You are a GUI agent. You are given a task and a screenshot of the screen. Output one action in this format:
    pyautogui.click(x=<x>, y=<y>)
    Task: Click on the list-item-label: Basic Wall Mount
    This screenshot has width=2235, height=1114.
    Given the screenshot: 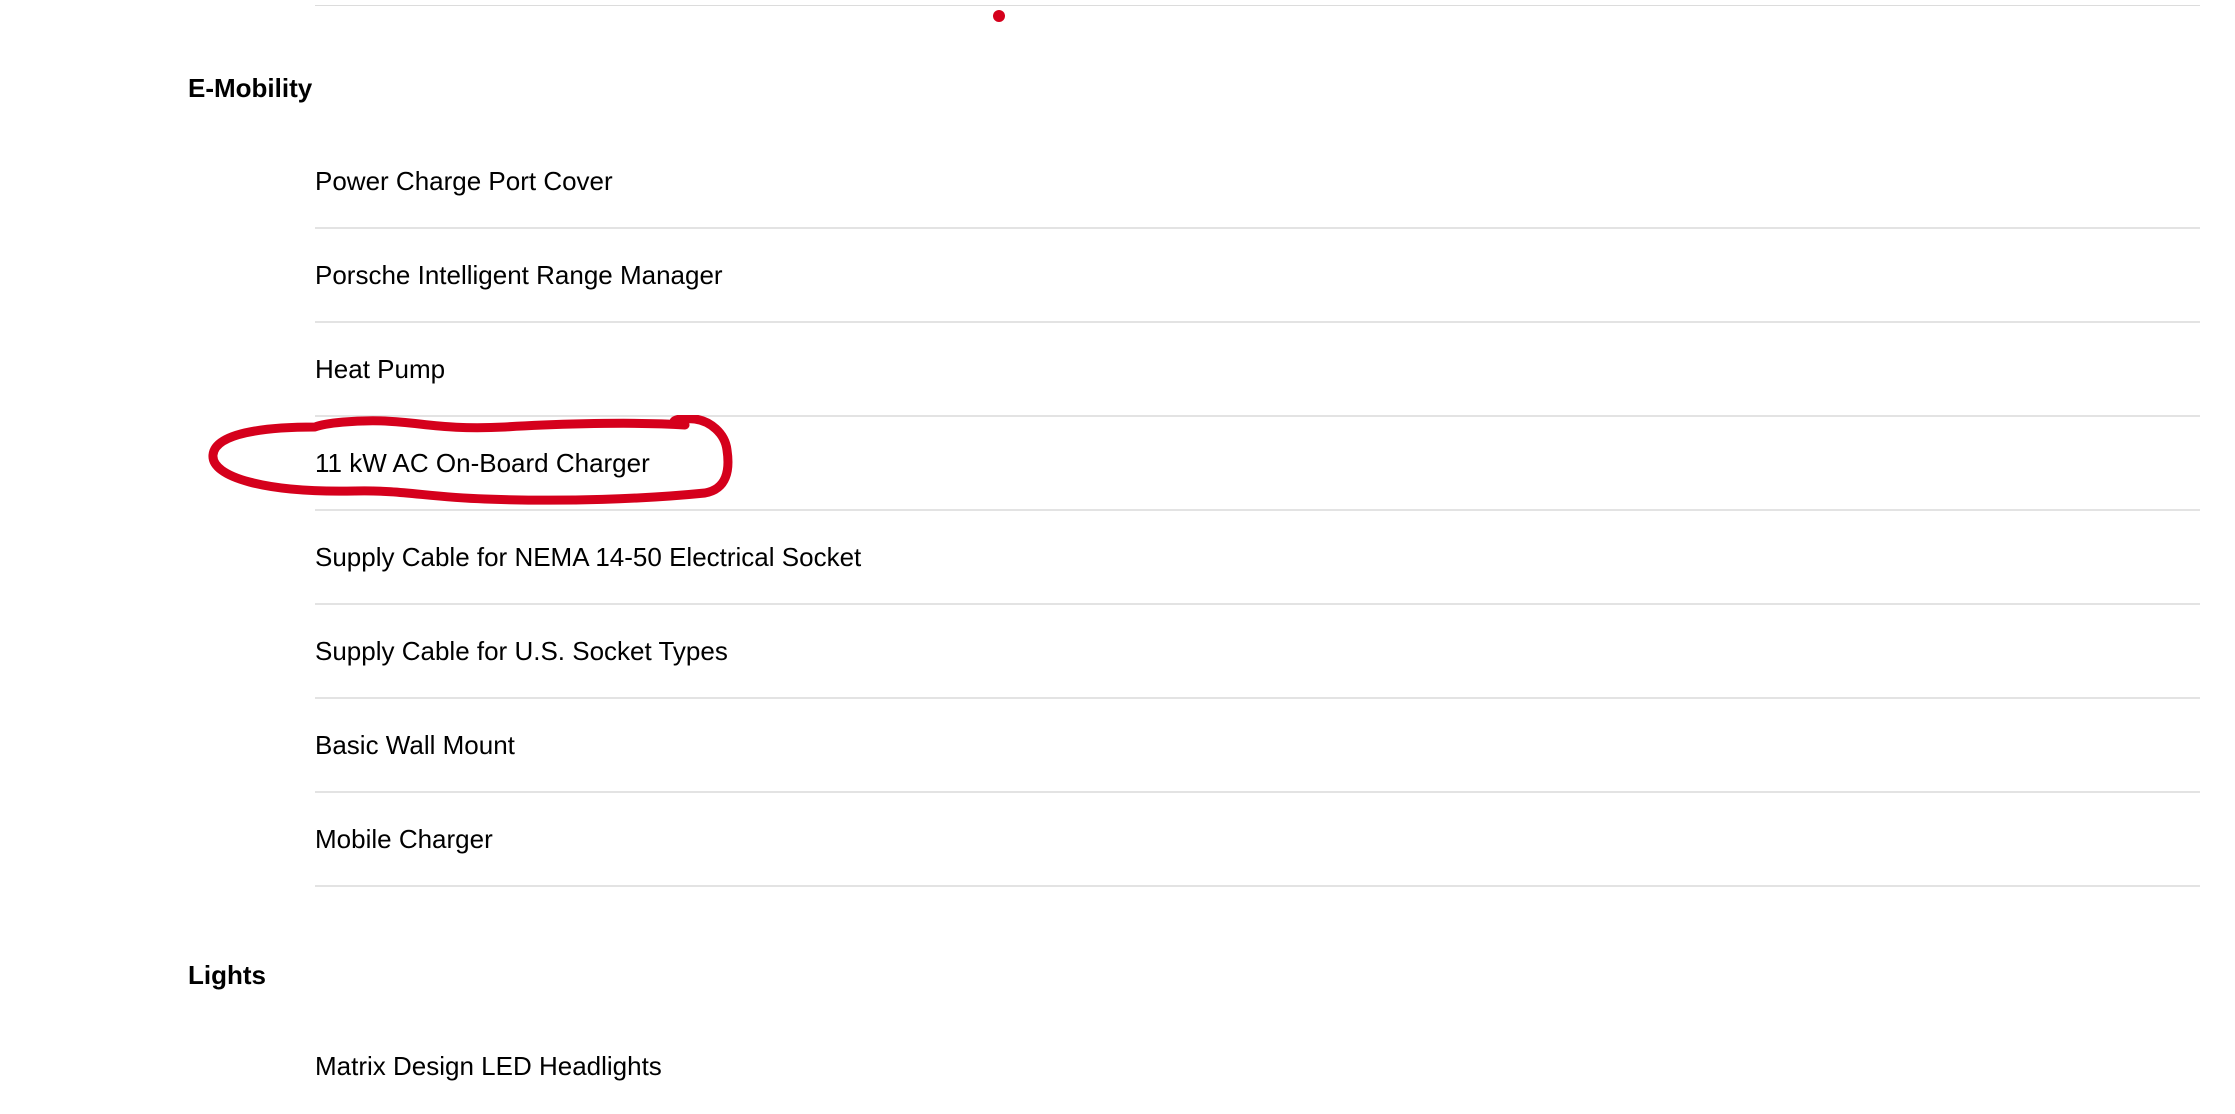 What is the action you would take?
    pyautogui.click(x=415, y=745)
    